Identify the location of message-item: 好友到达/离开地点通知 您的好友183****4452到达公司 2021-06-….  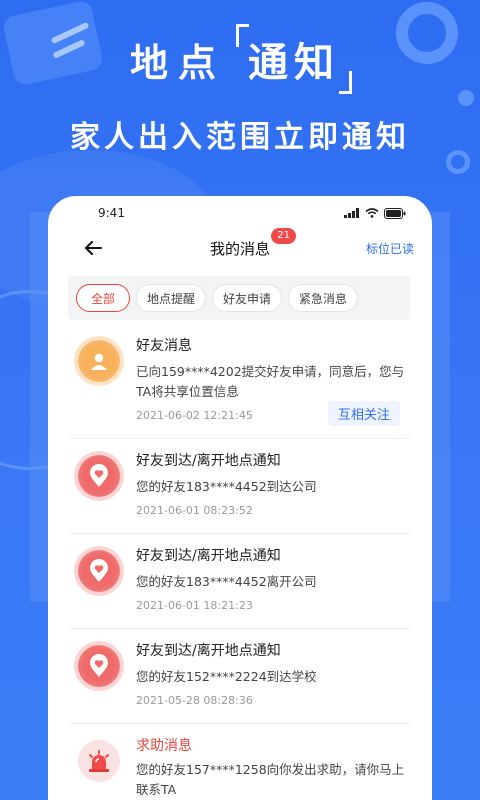
(240, 486).